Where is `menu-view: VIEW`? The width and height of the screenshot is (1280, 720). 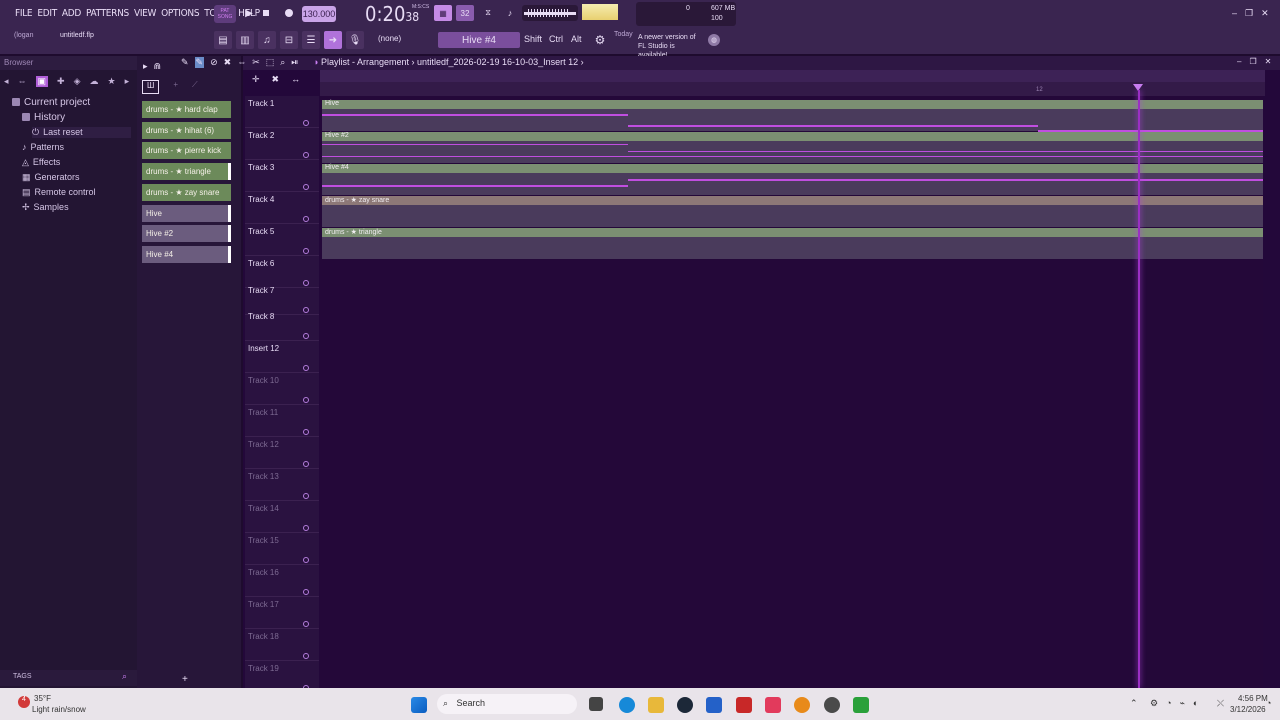 menu-view: VIEW is located at coordinates (145, 13).